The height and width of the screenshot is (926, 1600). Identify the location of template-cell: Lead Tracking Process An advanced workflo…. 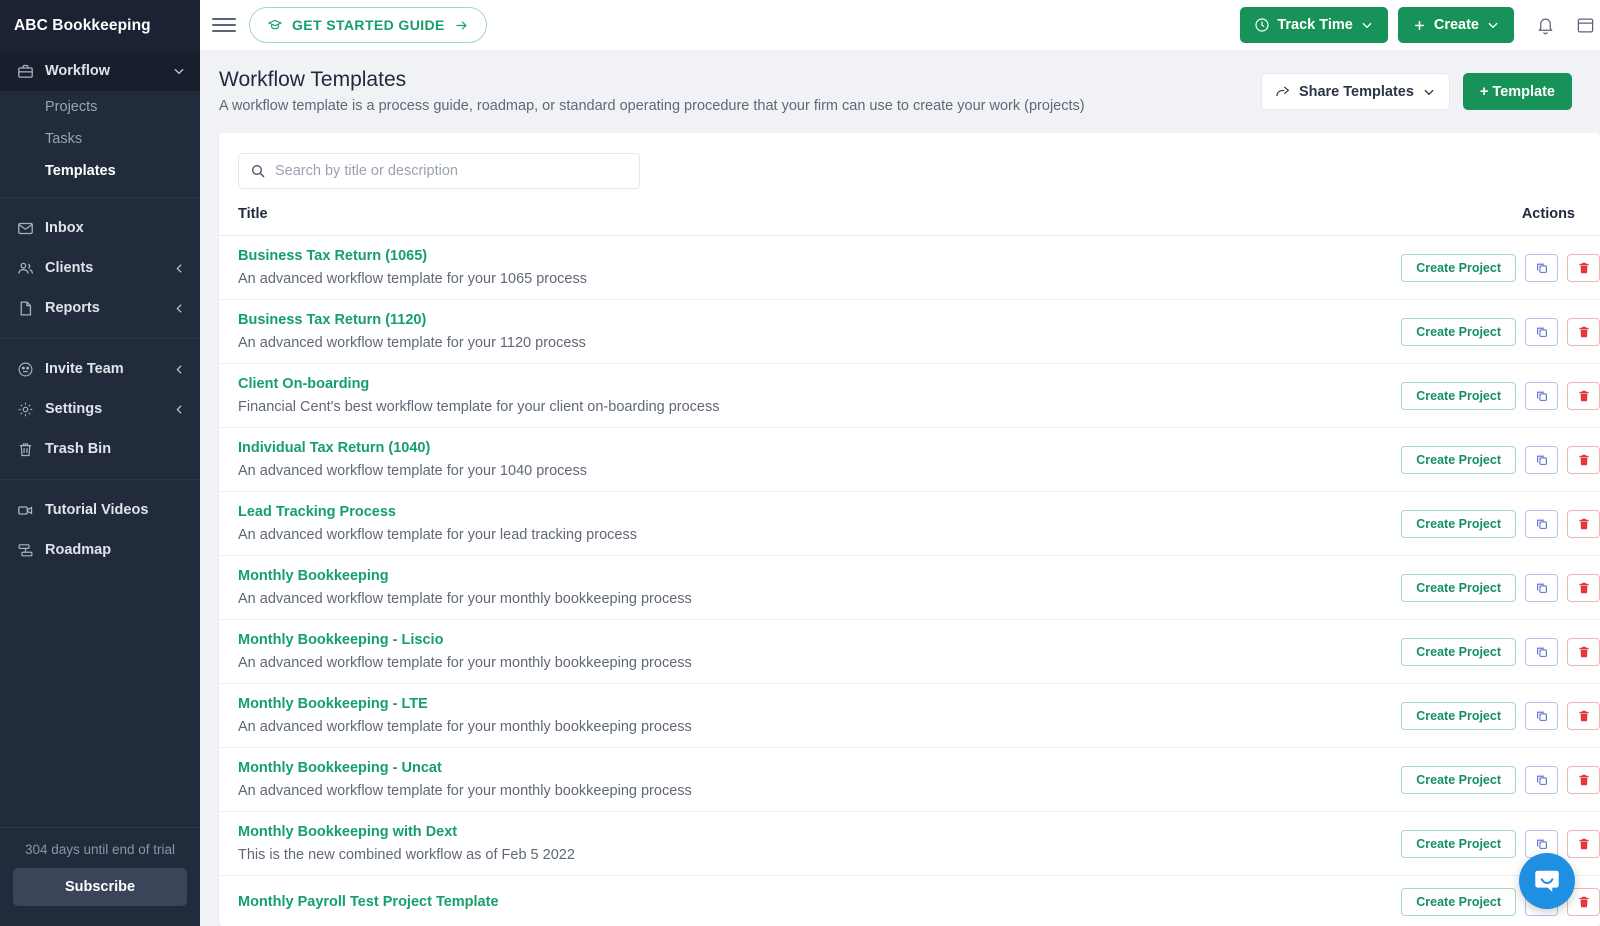
(700, 523).